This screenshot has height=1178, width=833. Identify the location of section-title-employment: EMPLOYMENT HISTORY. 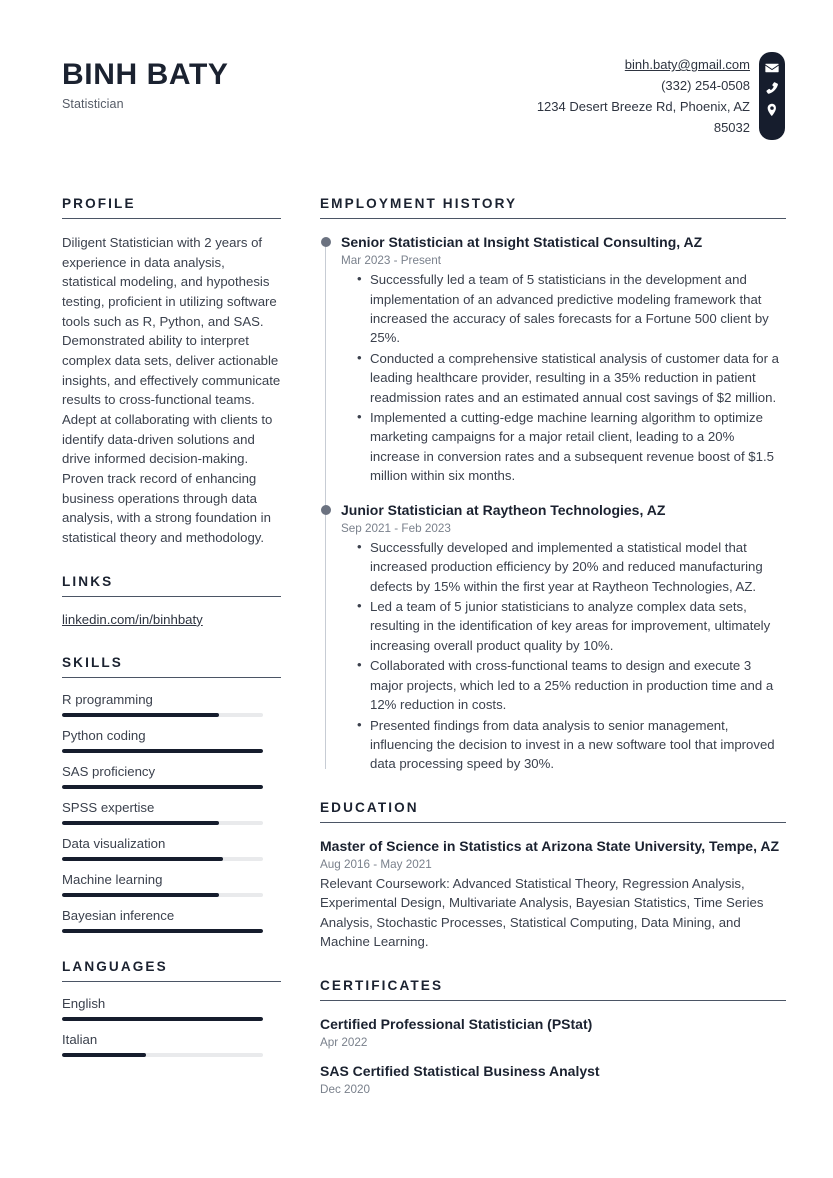
(419, 203).